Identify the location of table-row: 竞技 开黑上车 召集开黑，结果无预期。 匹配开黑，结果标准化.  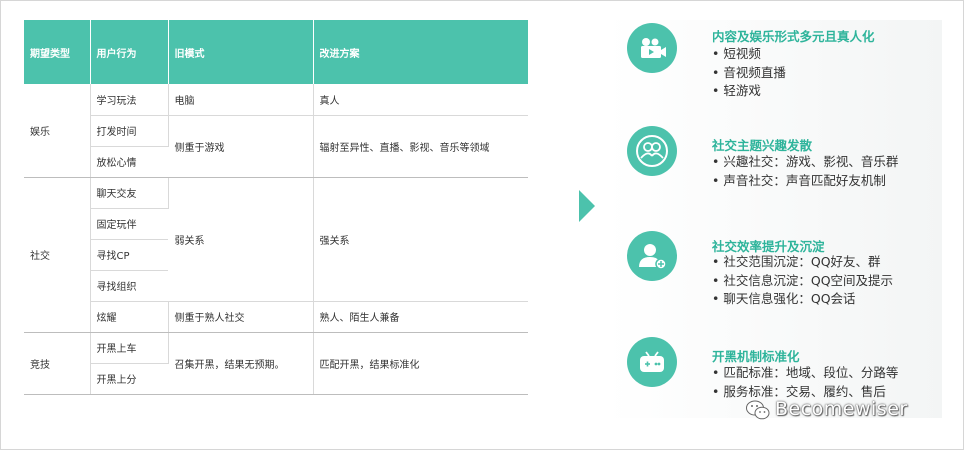
(276, 363).